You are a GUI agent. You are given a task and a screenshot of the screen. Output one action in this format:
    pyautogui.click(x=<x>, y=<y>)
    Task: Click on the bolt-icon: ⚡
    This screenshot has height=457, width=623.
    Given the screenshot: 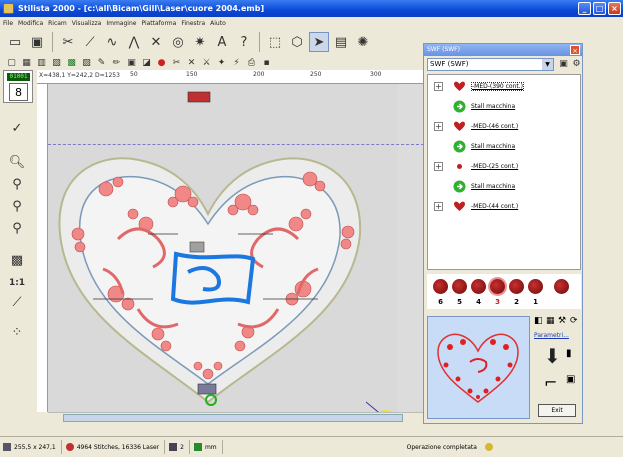 What is the action you would take?
    pyautogui.click(x=236, y=62)
    